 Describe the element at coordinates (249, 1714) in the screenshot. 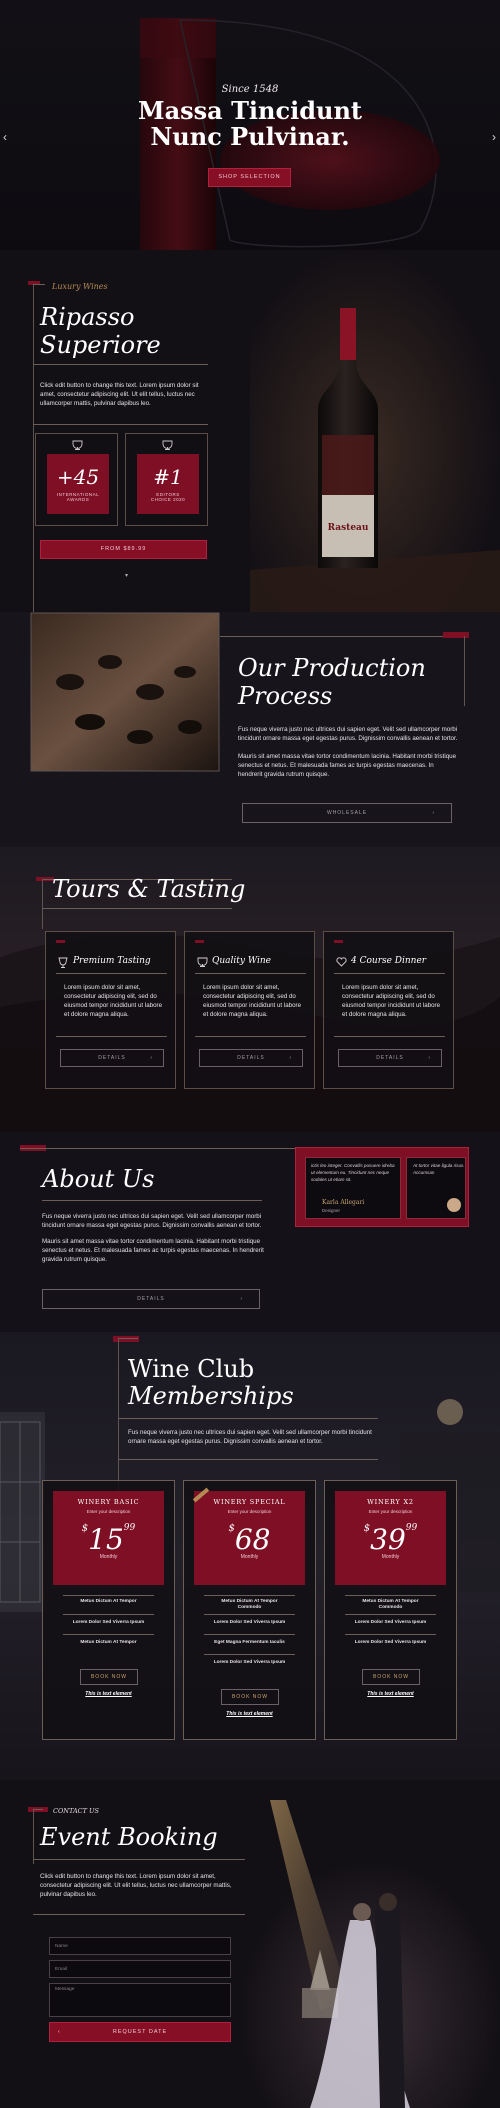

I see `plan-link-2: This is text element` at that location.